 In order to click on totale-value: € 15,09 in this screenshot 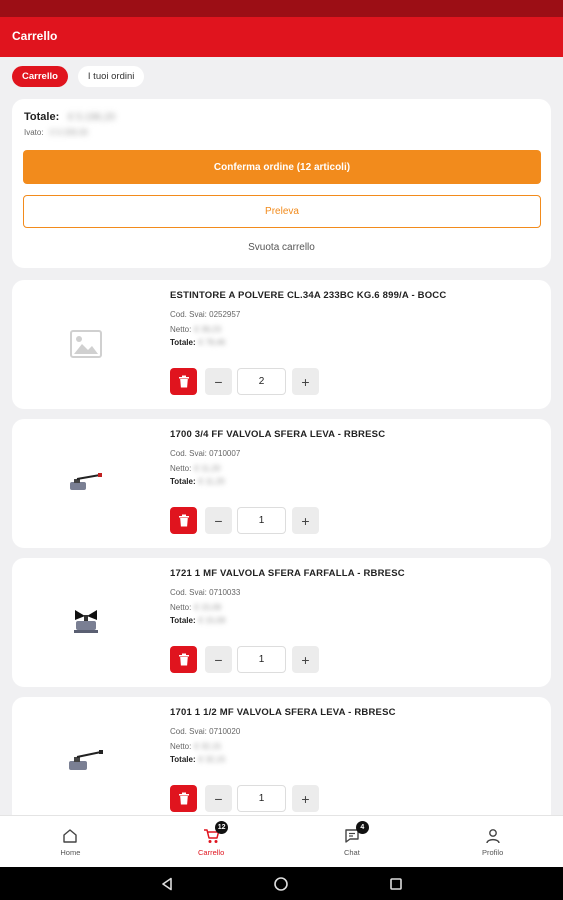, I will do `click(212, 620)`.